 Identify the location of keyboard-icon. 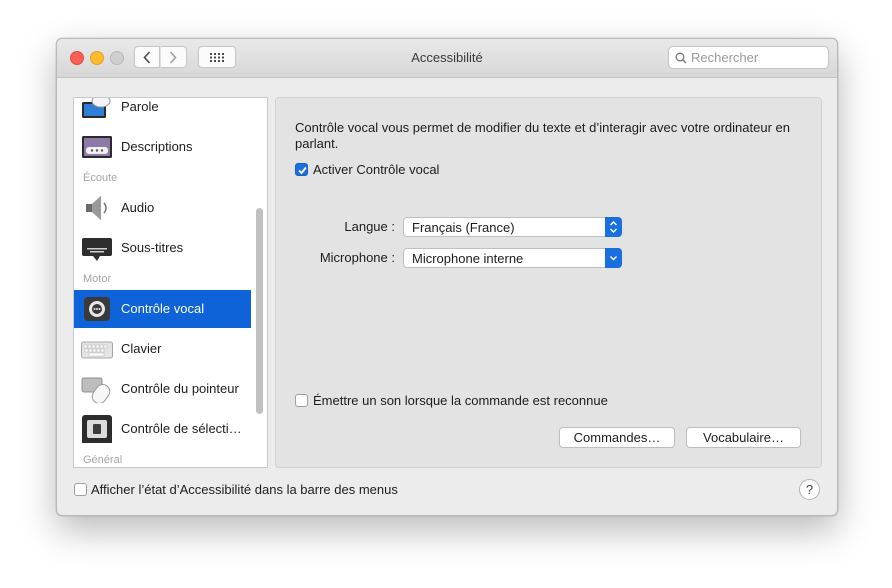
(97, 349).